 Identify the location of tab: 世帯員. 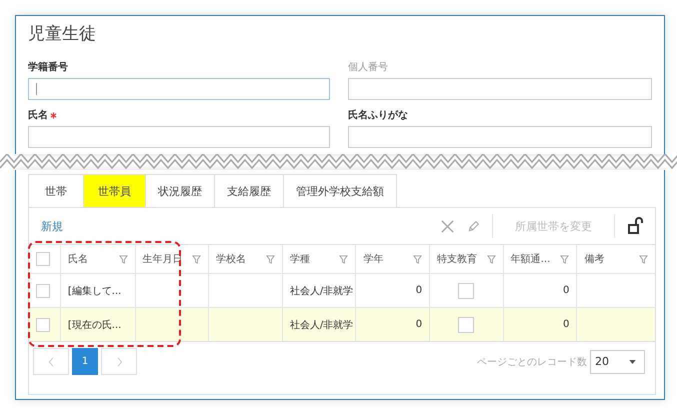
(114, 190).